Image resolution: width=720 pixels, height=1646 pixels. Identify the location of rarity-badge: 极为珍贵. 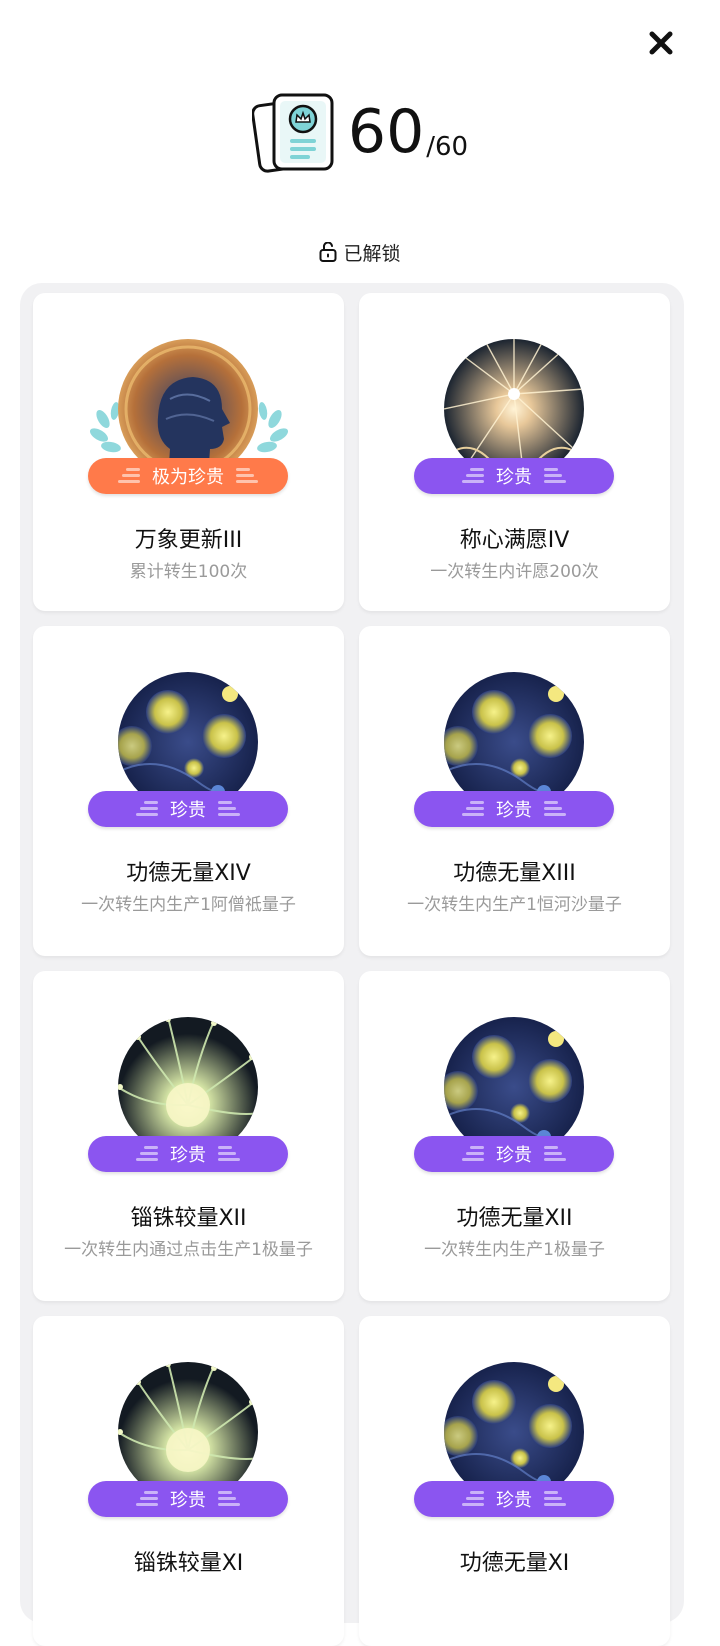
(188, 476).